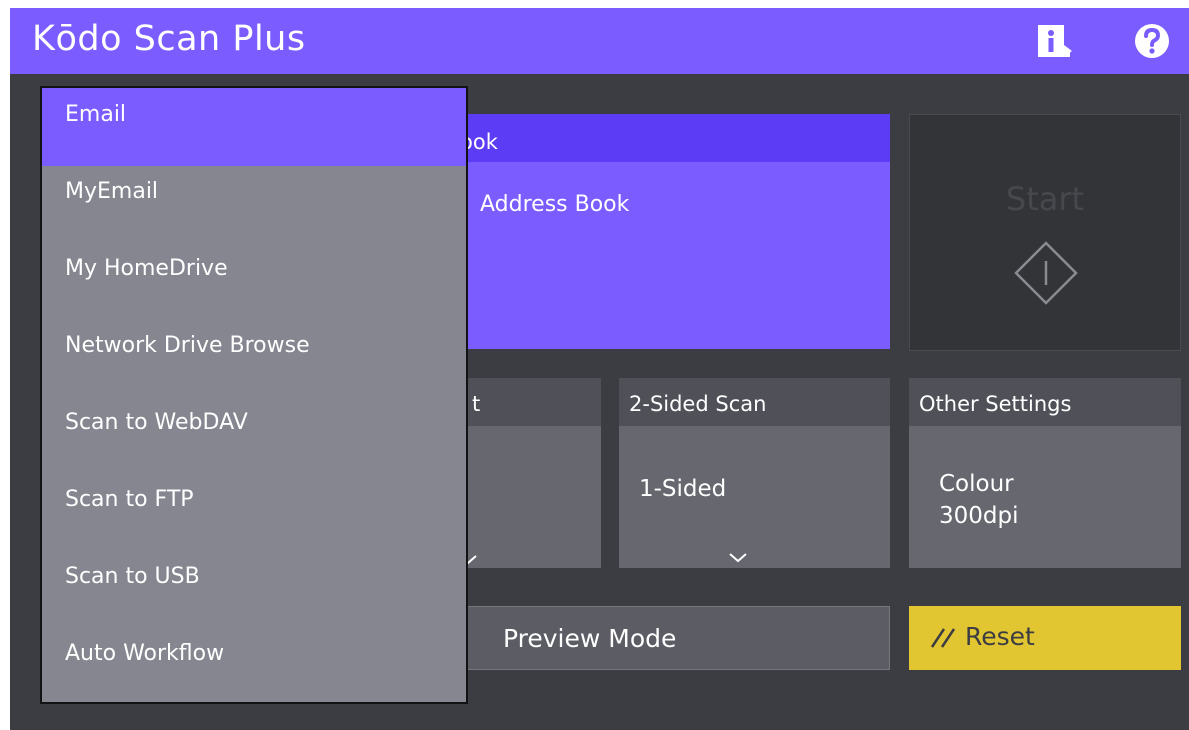 This screenshot has width=1189, height=730. I want to click on destination-value: Address Book, so click(555, 204).